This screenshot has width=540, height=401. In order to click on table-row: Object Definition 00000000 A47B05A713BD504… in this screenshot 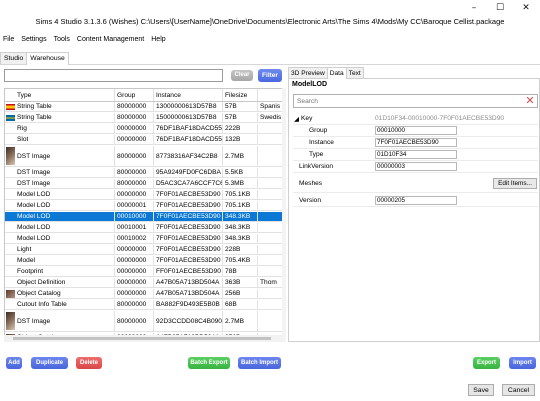, I will do `click(144, 283)`.